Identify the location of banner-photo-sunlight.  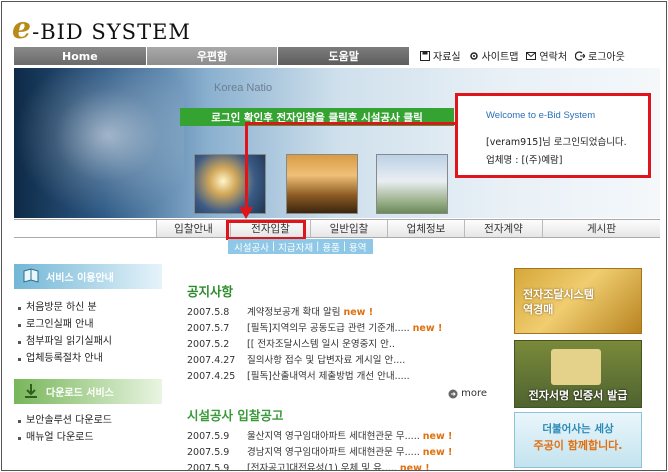
(230, 184).